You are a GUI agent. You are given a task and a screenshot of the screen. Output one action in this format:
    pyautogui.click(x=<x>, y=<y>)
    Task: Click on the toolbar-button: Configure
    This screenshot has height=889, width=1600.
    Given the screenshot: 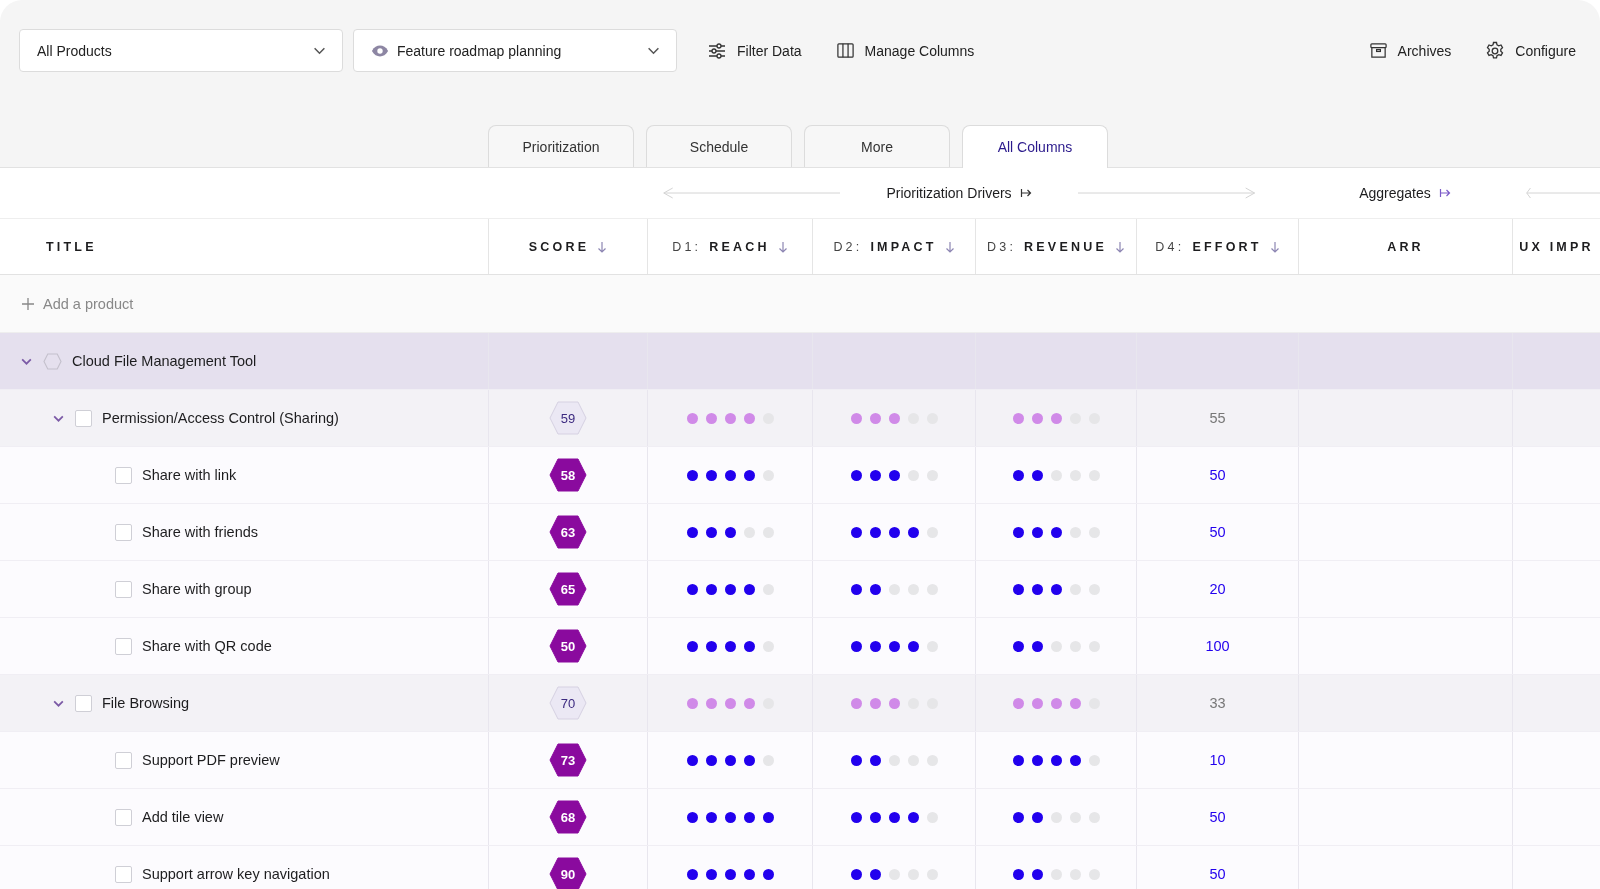 What is the action you would take?
    pyautogui.click(x=1530, y=50)
    